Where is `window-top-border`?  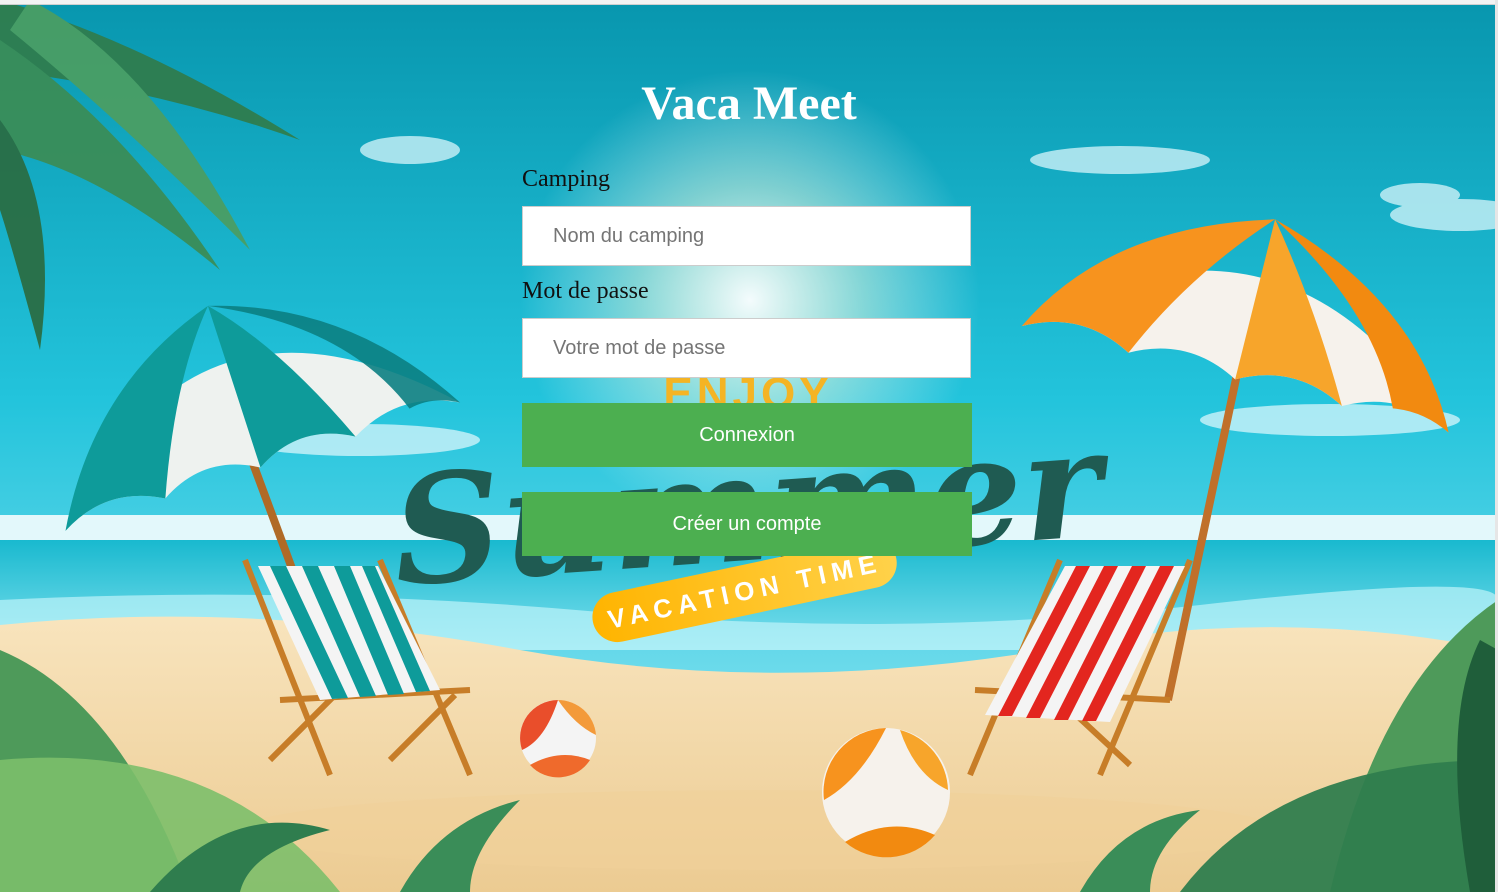 window-top-border is located at coordinates (749, 2).